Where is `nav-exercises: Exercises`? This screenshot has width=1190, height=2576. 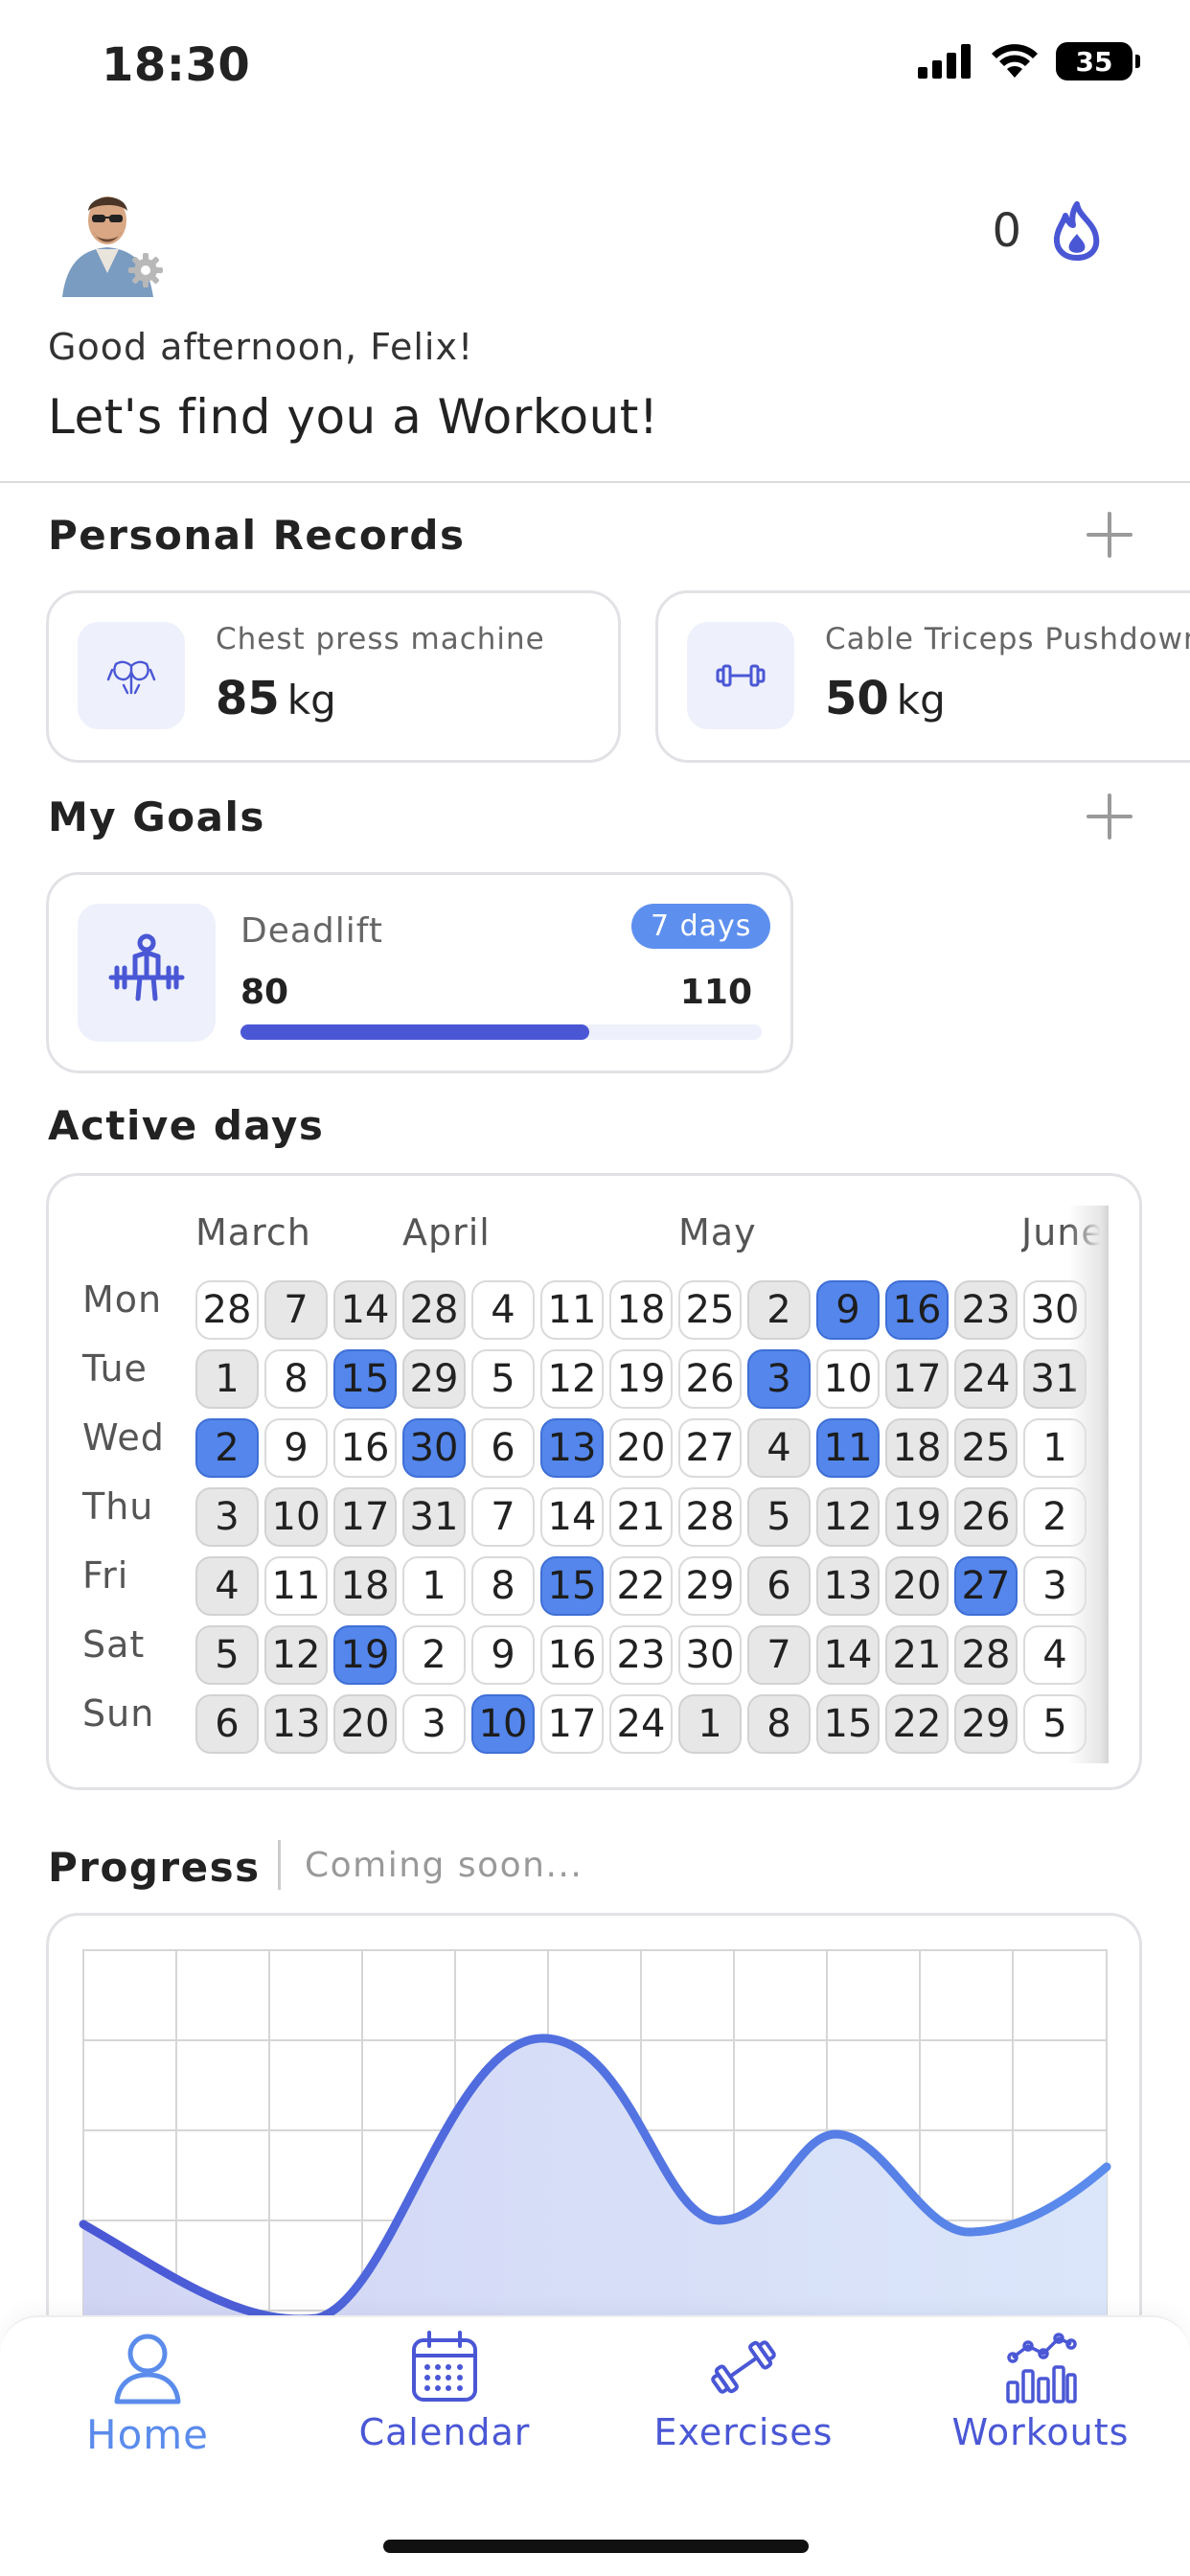
nav-exercises: Exercises is located at coordinates (744, 2391).